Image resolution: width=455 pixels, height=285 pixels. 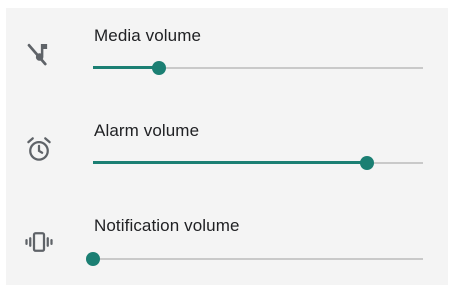 What do you see at coordinates (126, 67) in the screenshot?
I see `media-volume-fill` at bounding box center [126, 67].